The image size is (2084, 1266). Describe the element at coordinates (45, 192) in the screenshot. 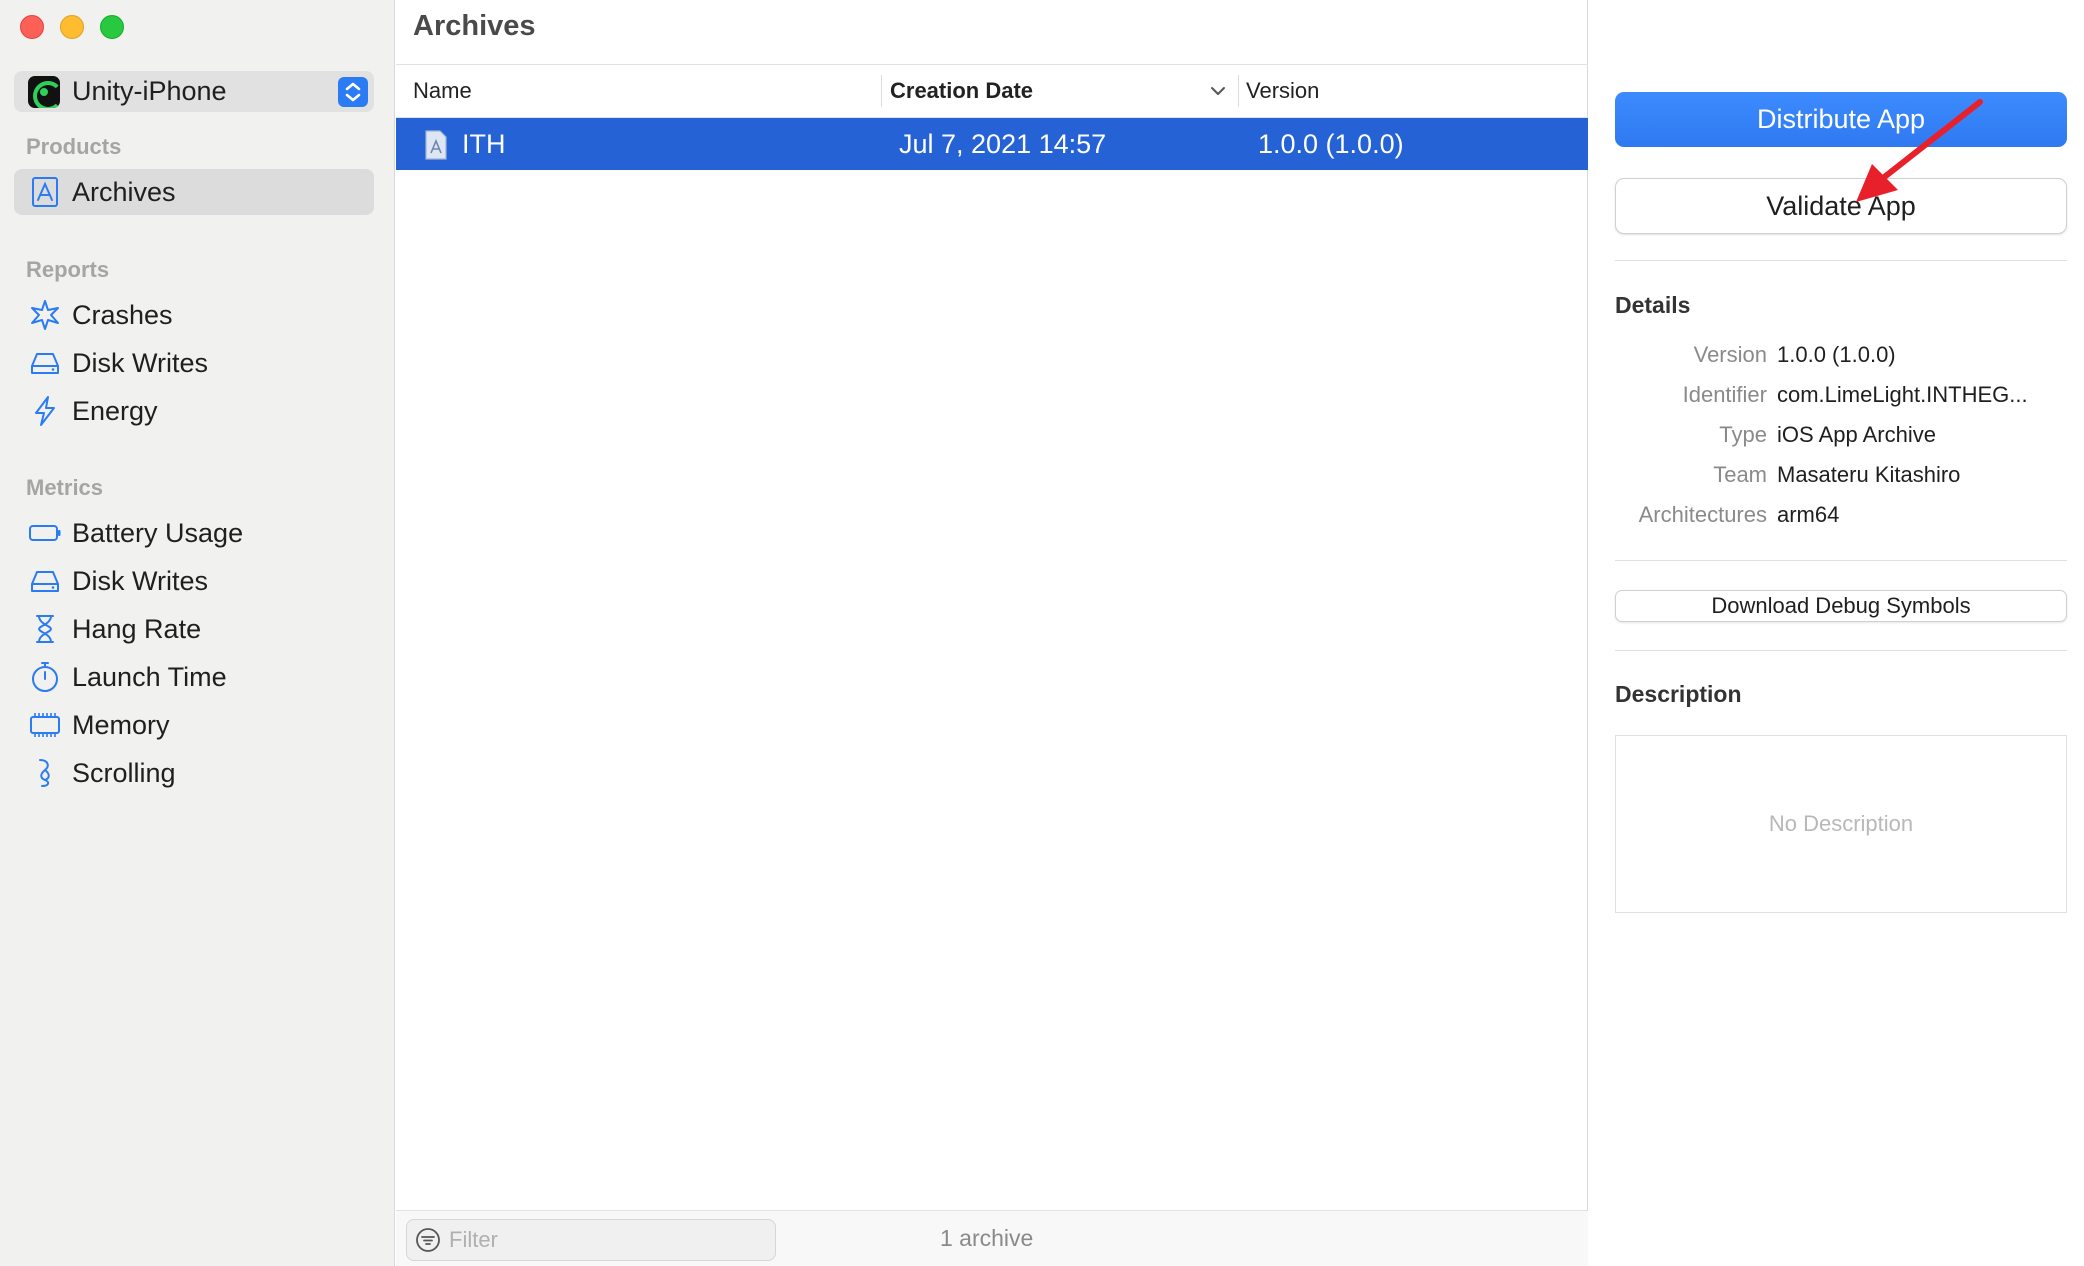

I see `archive-icon` at that location.